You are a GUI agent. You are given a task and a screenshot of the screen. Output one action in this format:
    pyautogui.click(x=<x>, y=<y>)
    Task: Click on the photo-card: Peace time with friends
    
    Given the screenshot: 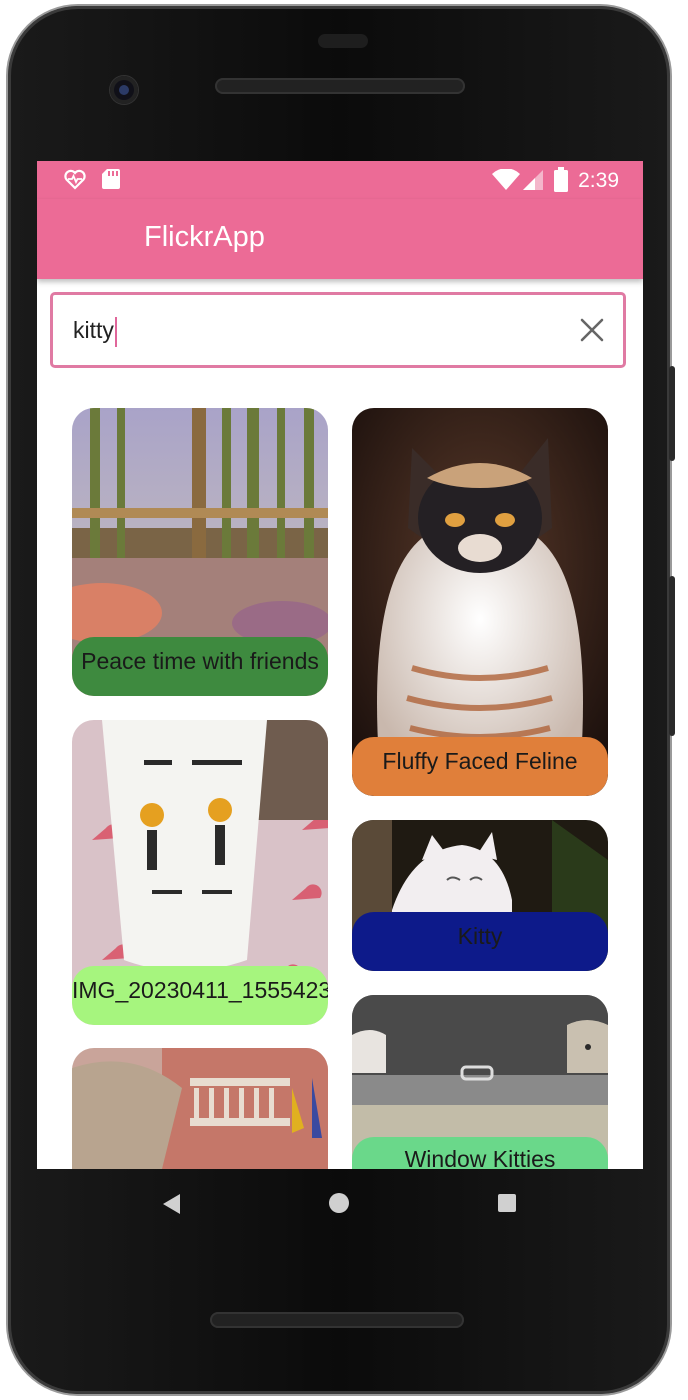 What is the action you would take?
    pyautogui.click(x=200, y=552)
    